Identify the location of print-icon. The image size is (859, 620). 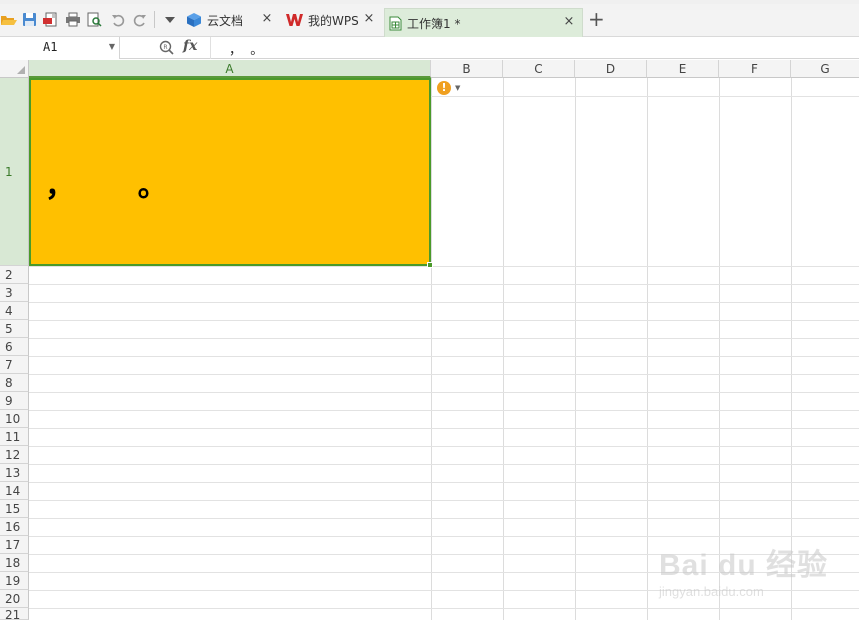
(72, 19).